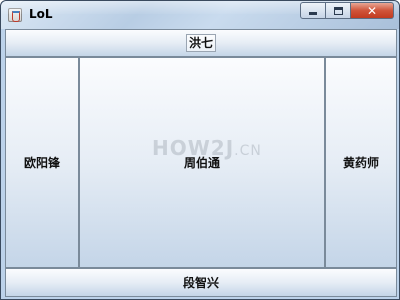  I want to click on maximize-icon, so click(338, 10).